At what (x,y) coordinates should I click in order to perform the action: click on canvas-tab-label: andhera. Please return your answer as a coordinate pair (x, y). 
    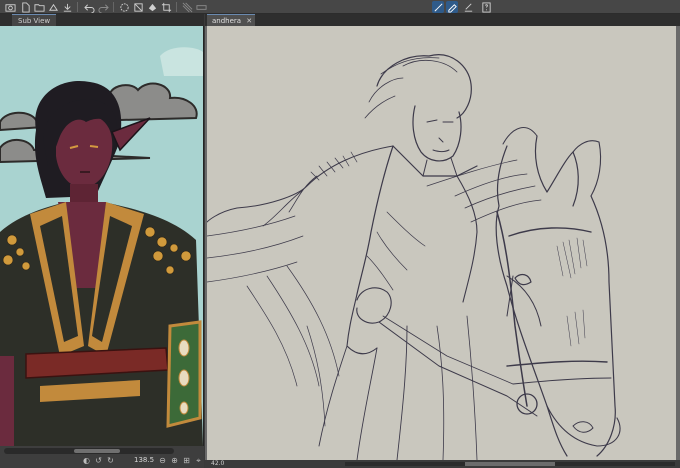
    Looking at the image, I should click on (227, 21).